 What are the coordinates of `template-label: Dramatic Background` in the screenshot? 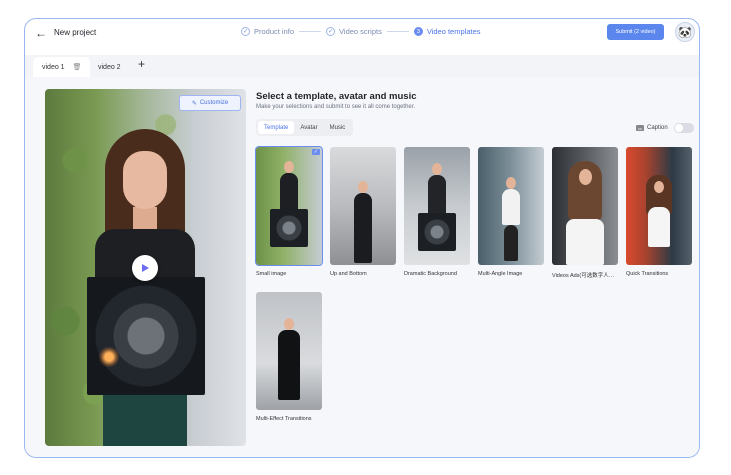 It's located at (430, 274).